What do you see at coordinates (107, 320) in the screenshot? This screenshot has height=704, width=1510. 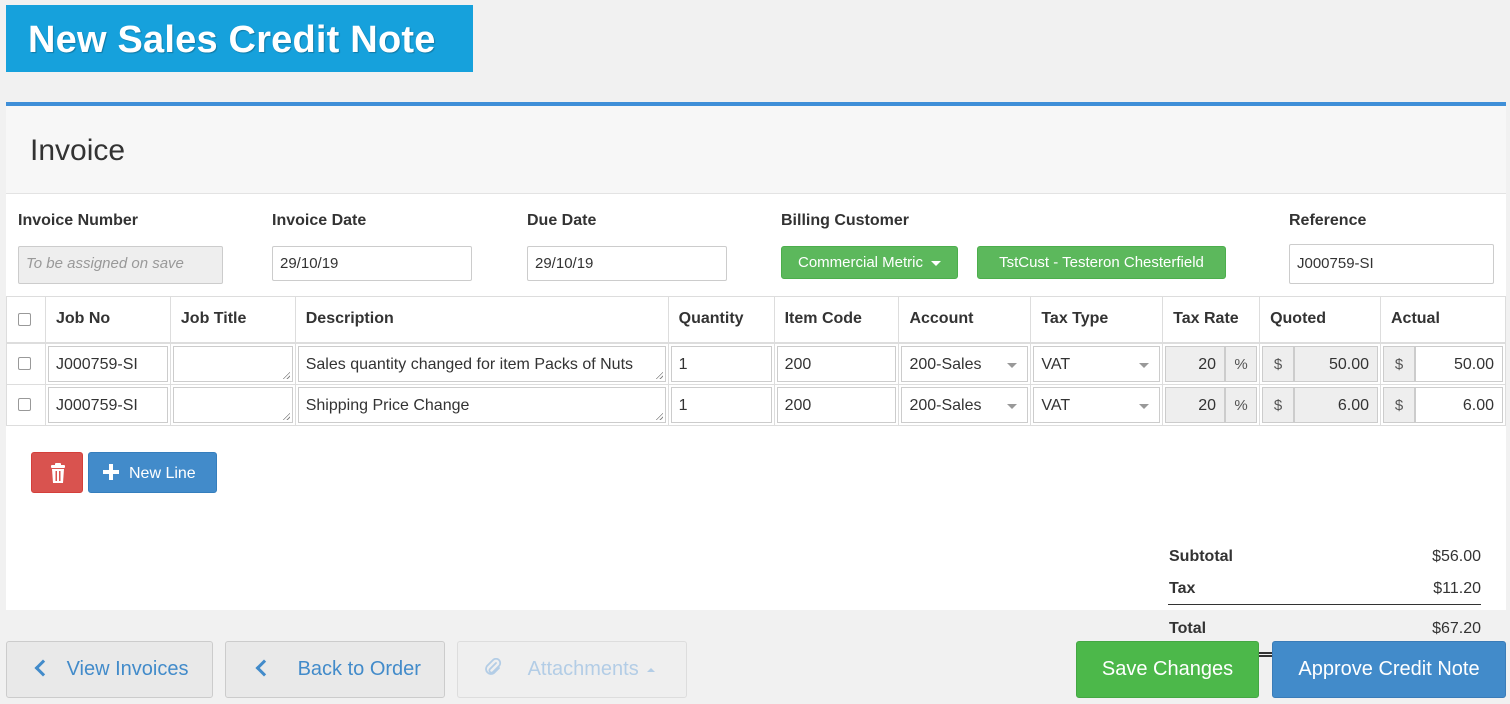 I see `col-job-no: Job No` at bounding box center [107, 320].